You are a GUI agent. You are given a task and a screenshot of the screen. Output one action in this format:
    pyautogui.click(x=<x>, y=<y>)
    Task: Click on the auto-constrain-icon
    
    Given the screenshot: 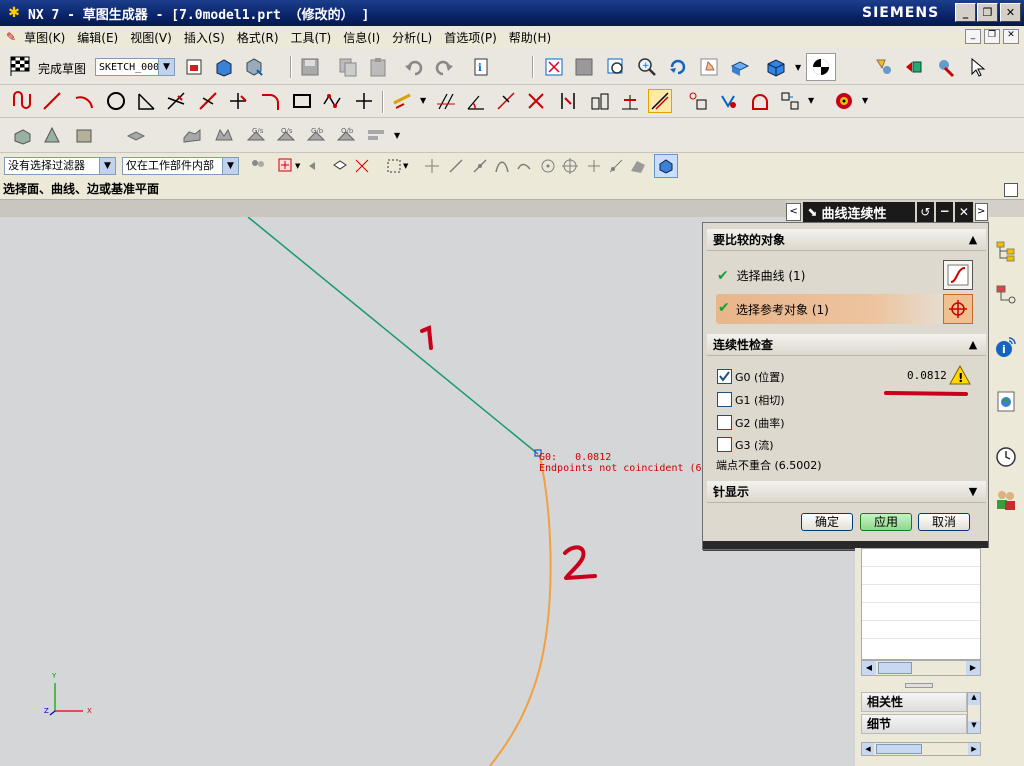 What is the action you would take?
    pyautogui.click(x=536, y=101)
    